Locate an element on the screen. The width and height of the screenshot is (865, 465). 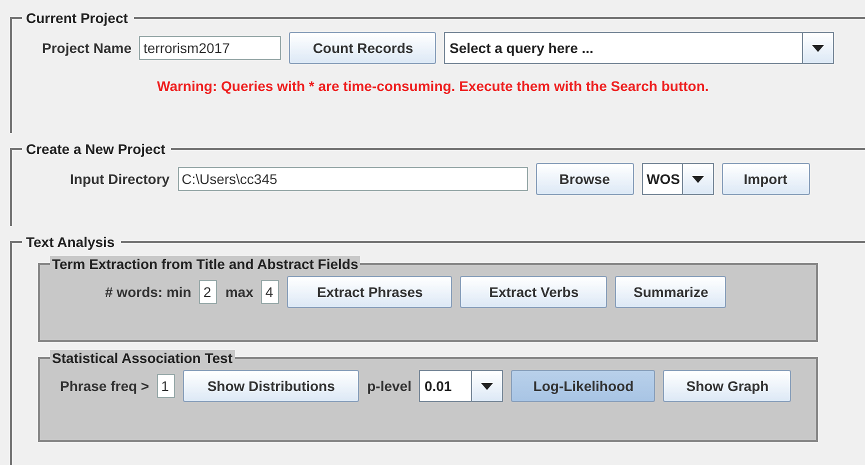
panel-title: Statistical Association Test is located at coordinates (142, 358).